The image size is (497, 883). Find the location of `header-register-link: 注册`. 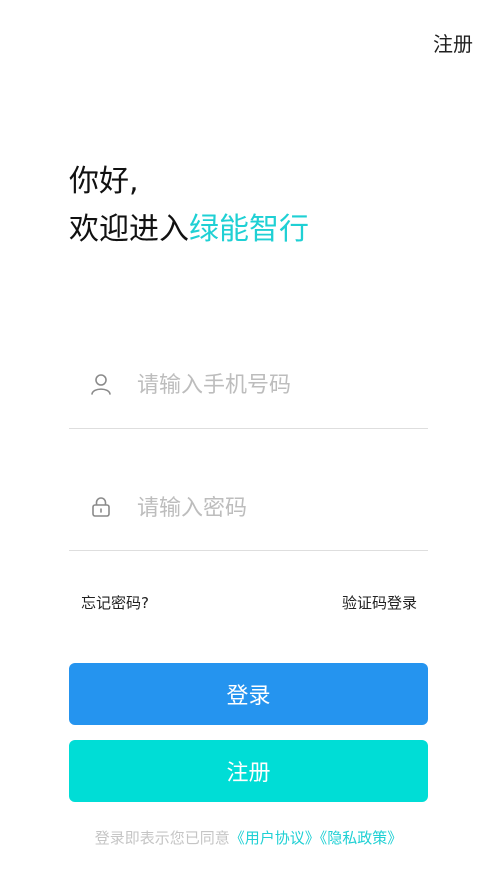

header-register-link: 注册 is located at coordinates (453, 42).